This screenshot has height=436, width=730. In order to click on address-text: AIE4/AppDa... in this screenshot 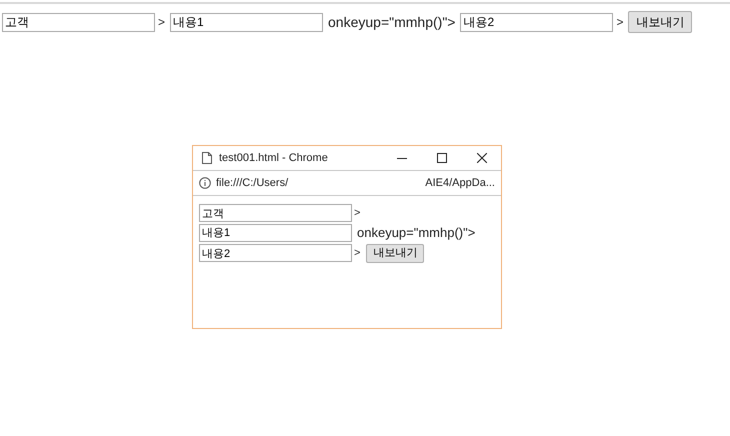, I will do `click(460, 183)`.